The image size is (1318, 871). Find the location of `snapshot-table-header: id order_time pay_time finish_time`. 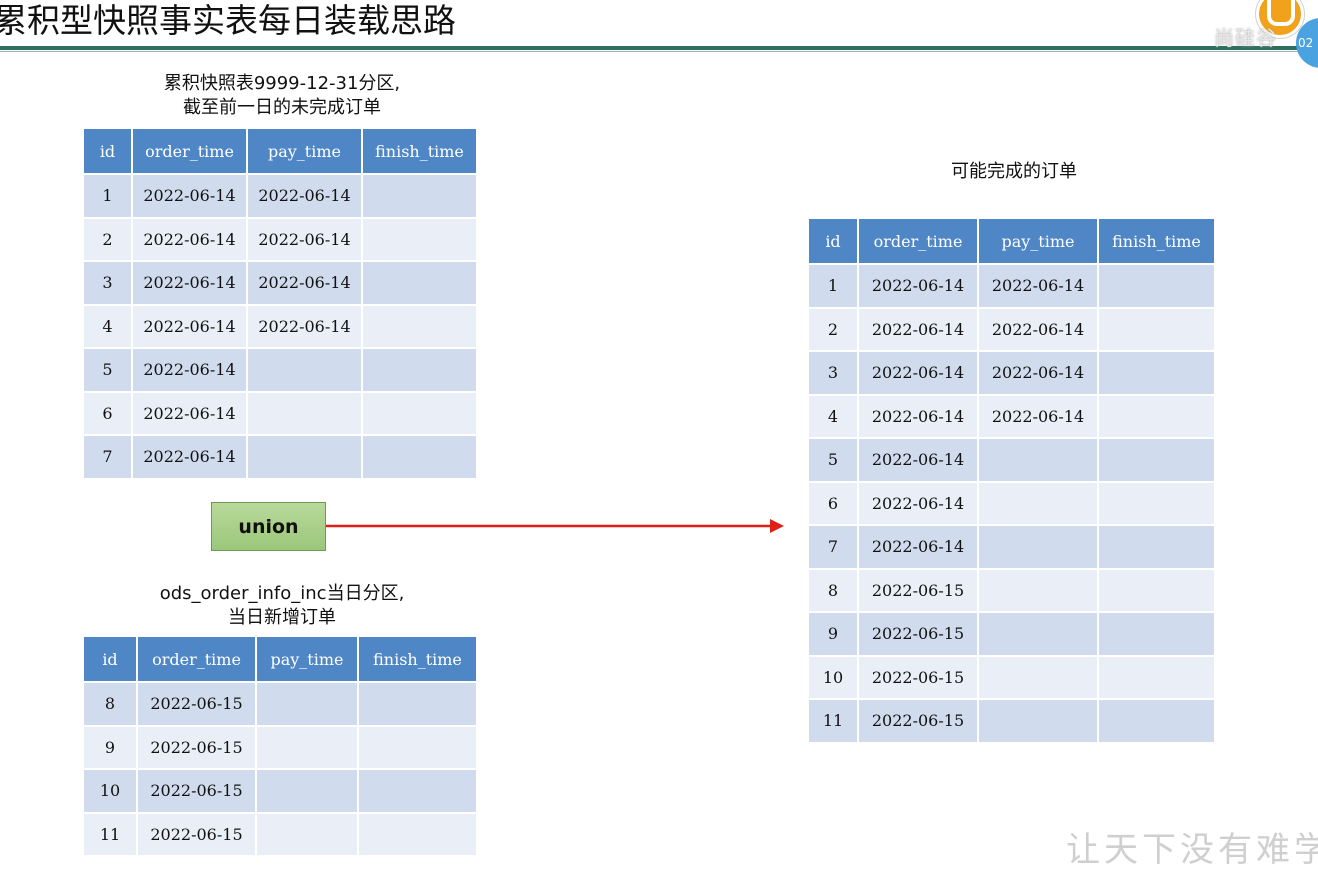

snapshot-table-header: id order_time pay_time finish_time is located at coordinates (280, 151).